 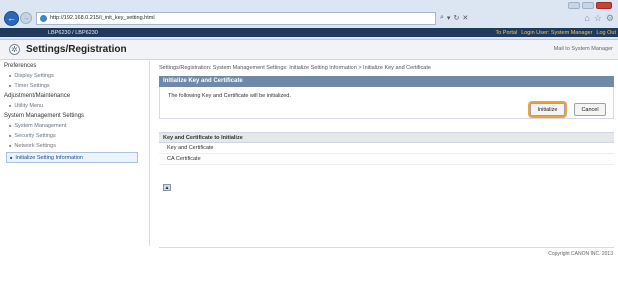 I want to click on home-icon: ⌂, so click(x=586, y=18).